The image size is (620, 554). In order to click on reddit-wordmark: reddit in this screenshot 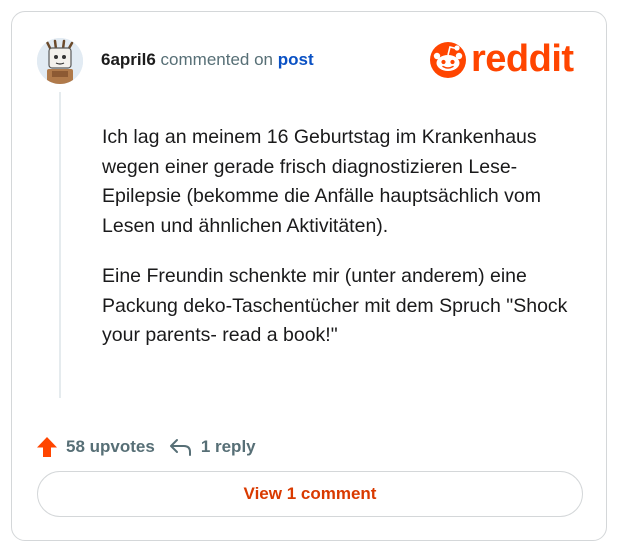, I will do `click(522, 59)`.